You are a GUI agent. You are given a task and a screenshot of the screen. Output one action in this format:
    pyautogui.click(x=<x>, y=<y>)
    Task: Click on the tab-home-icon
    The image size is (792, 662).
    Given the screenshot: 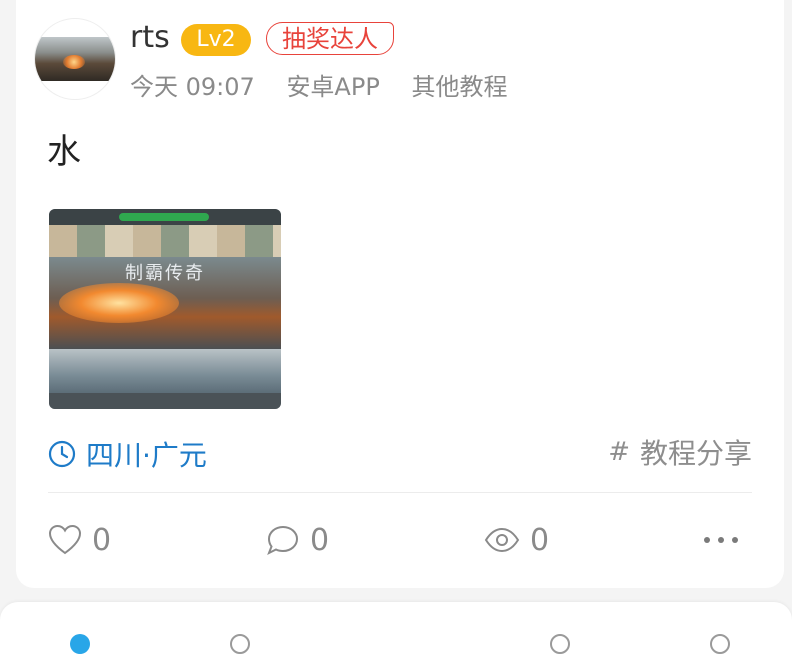 What is the action you would take?
    pyautogui.click(x=80, y=644)
    